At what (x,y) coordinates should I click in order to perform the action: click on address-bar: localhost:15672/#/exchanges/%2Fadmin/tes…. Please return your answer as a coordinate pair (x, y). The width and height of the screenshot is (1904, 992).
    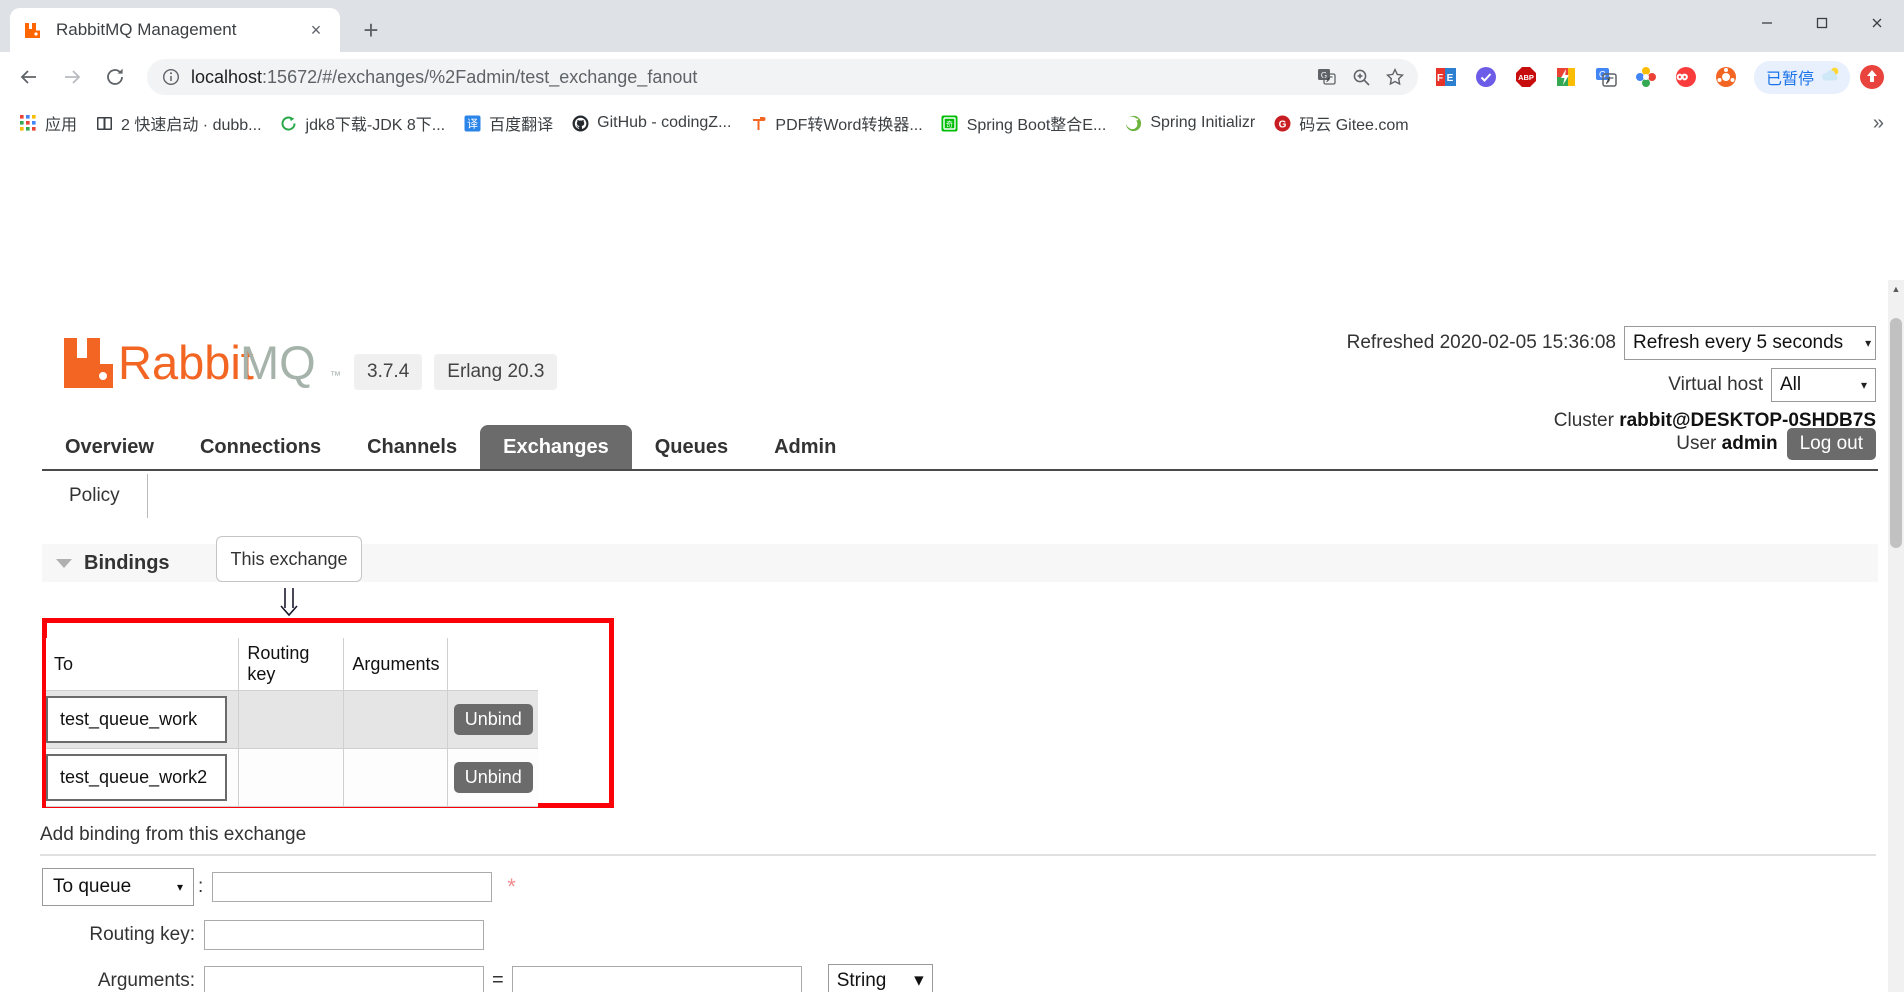
    Looking at the image, I should click on (782, 77).